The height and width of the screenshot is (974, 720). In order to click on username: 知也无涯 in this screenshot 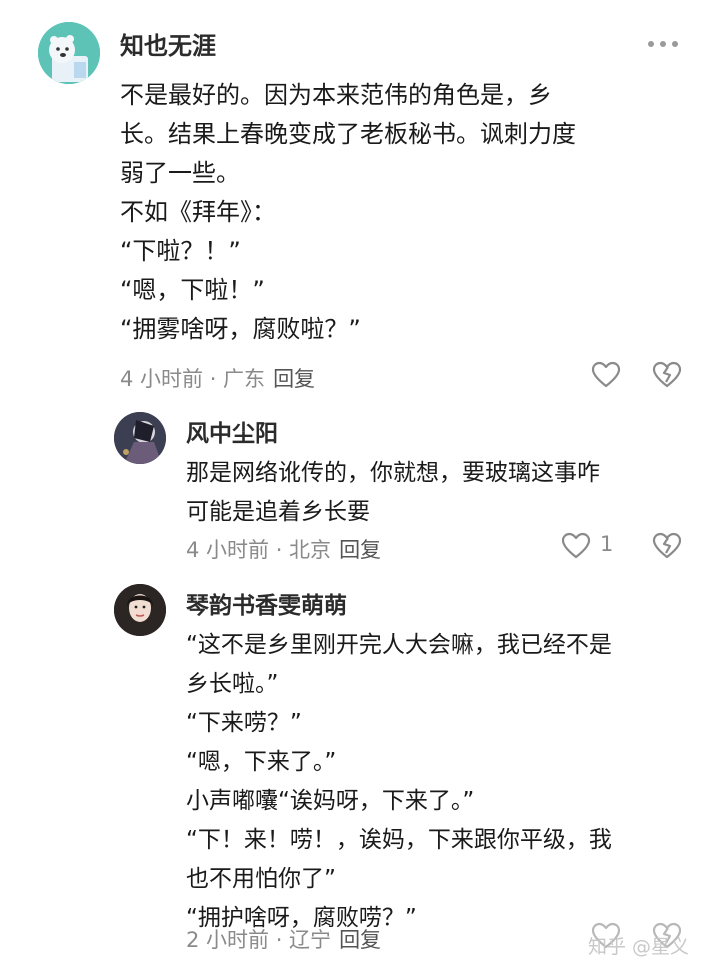, I will do `click(168, 43)`.